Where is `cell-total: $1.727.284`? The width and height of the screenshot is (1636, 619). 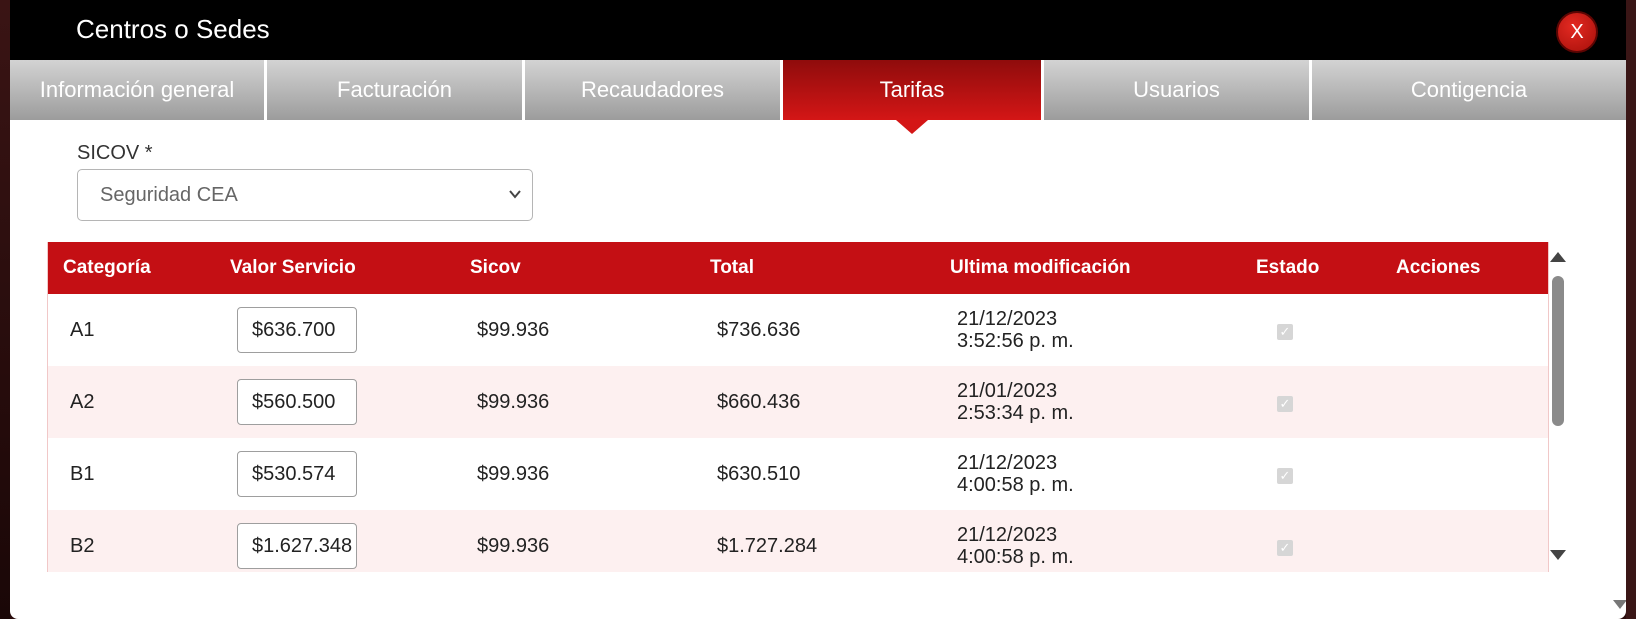
cell-total: $1.727.284 is located at coordinates (767, 545).